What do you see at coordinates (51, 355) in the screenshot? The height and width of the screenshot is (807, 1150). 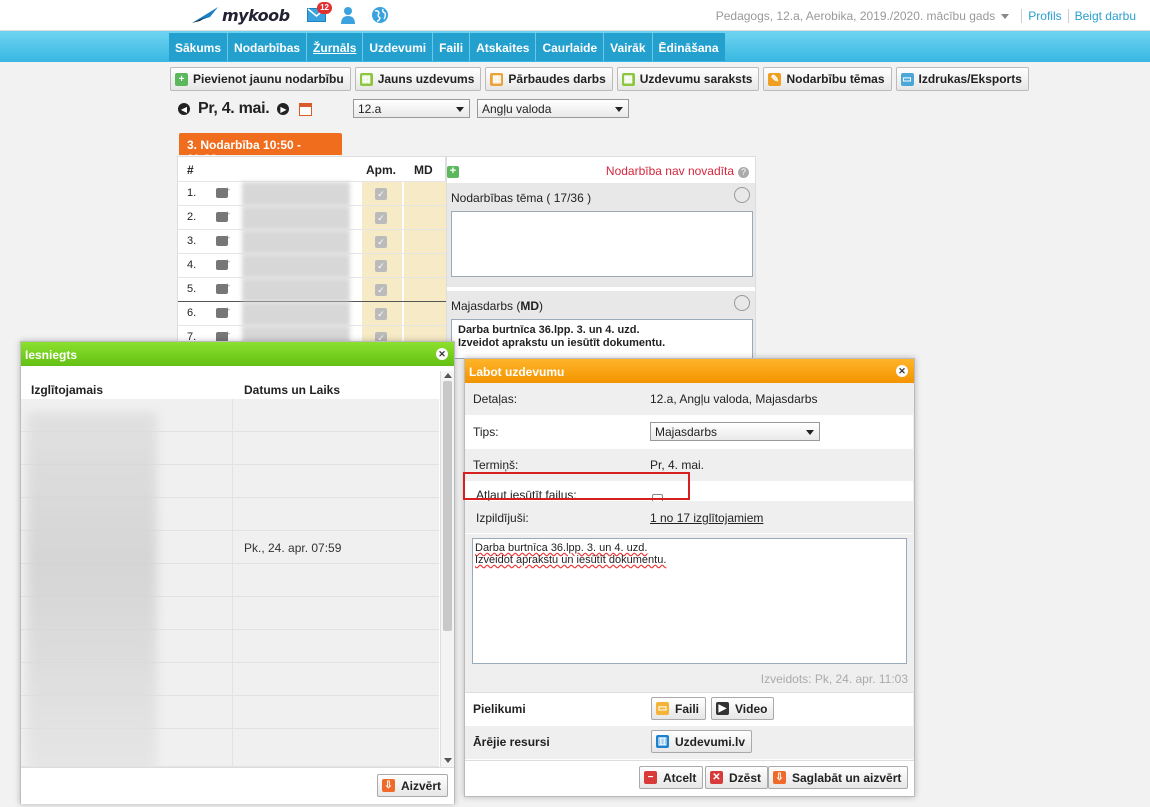 I see `dialog-title: Iesniegts` at bounding box center [51, 355].